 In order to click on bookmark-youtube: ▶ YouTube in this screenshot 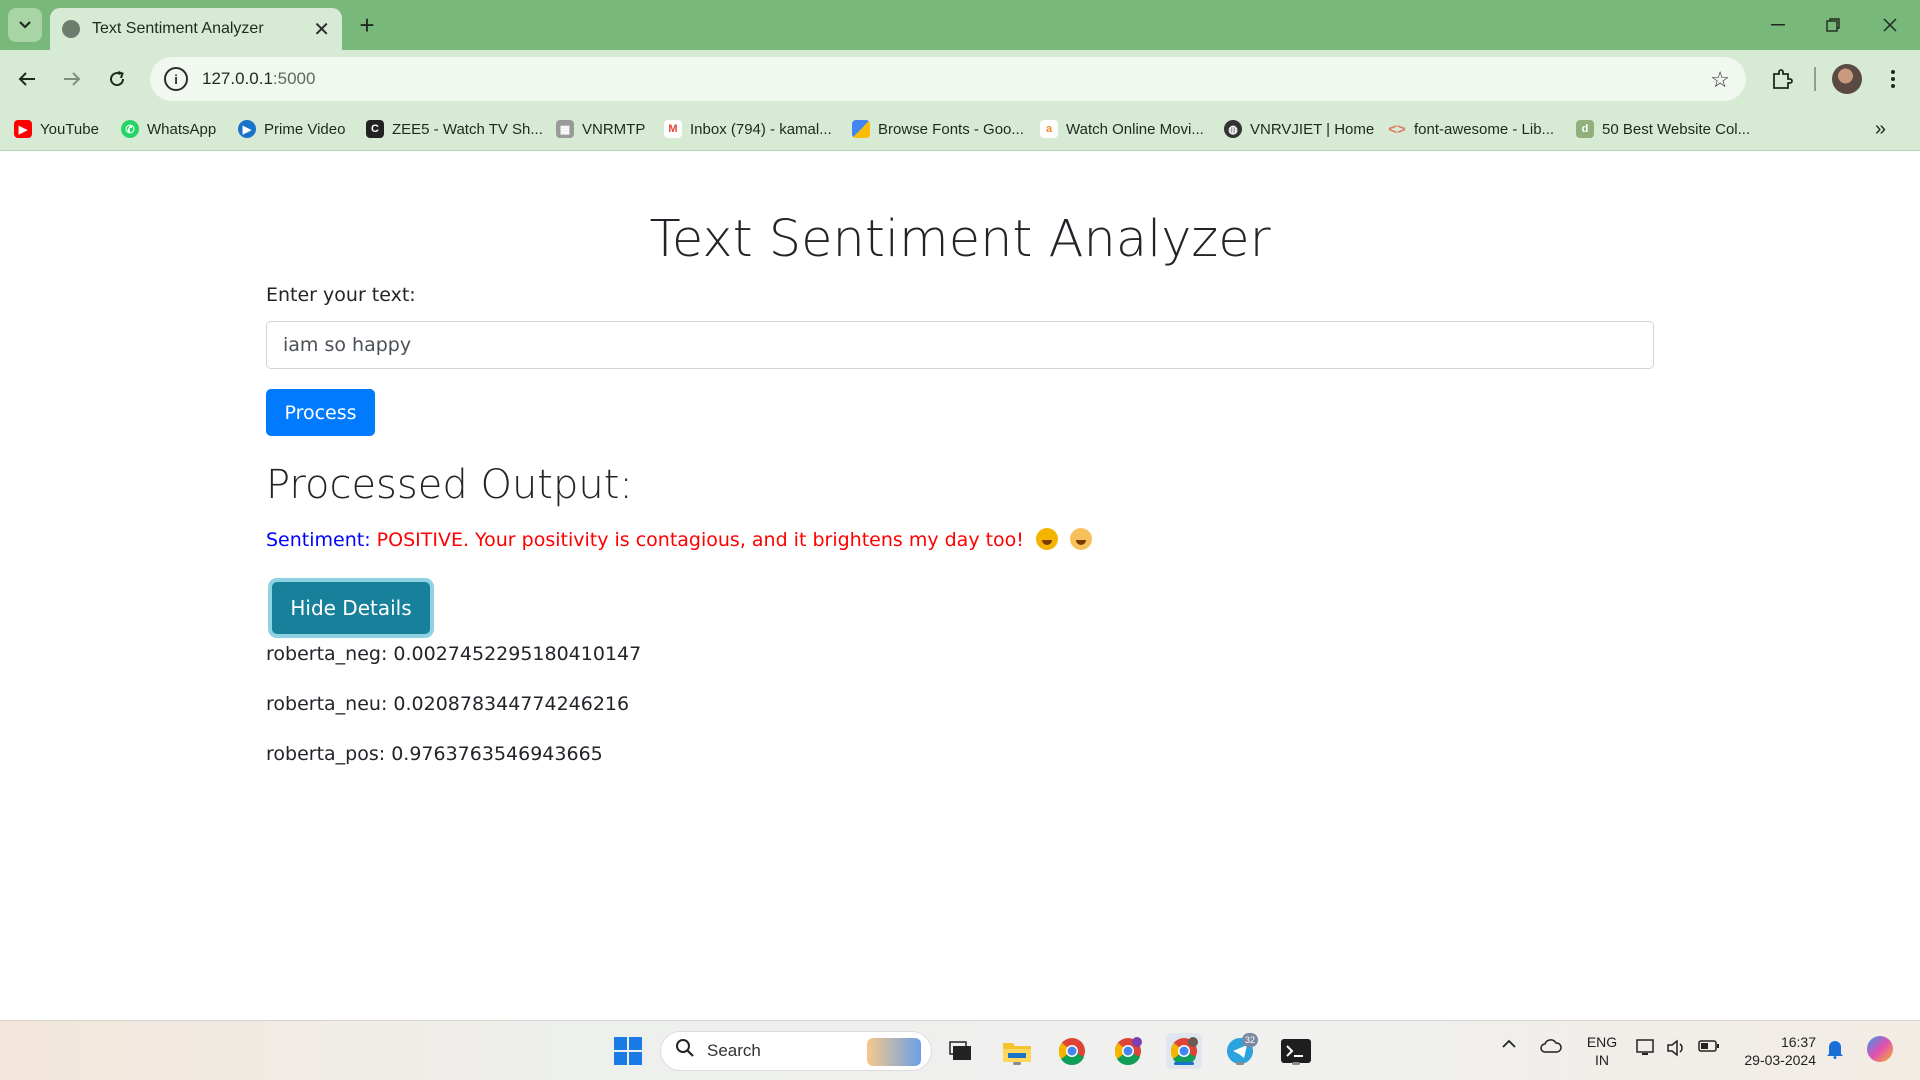, I will do `click(56, 129)`.